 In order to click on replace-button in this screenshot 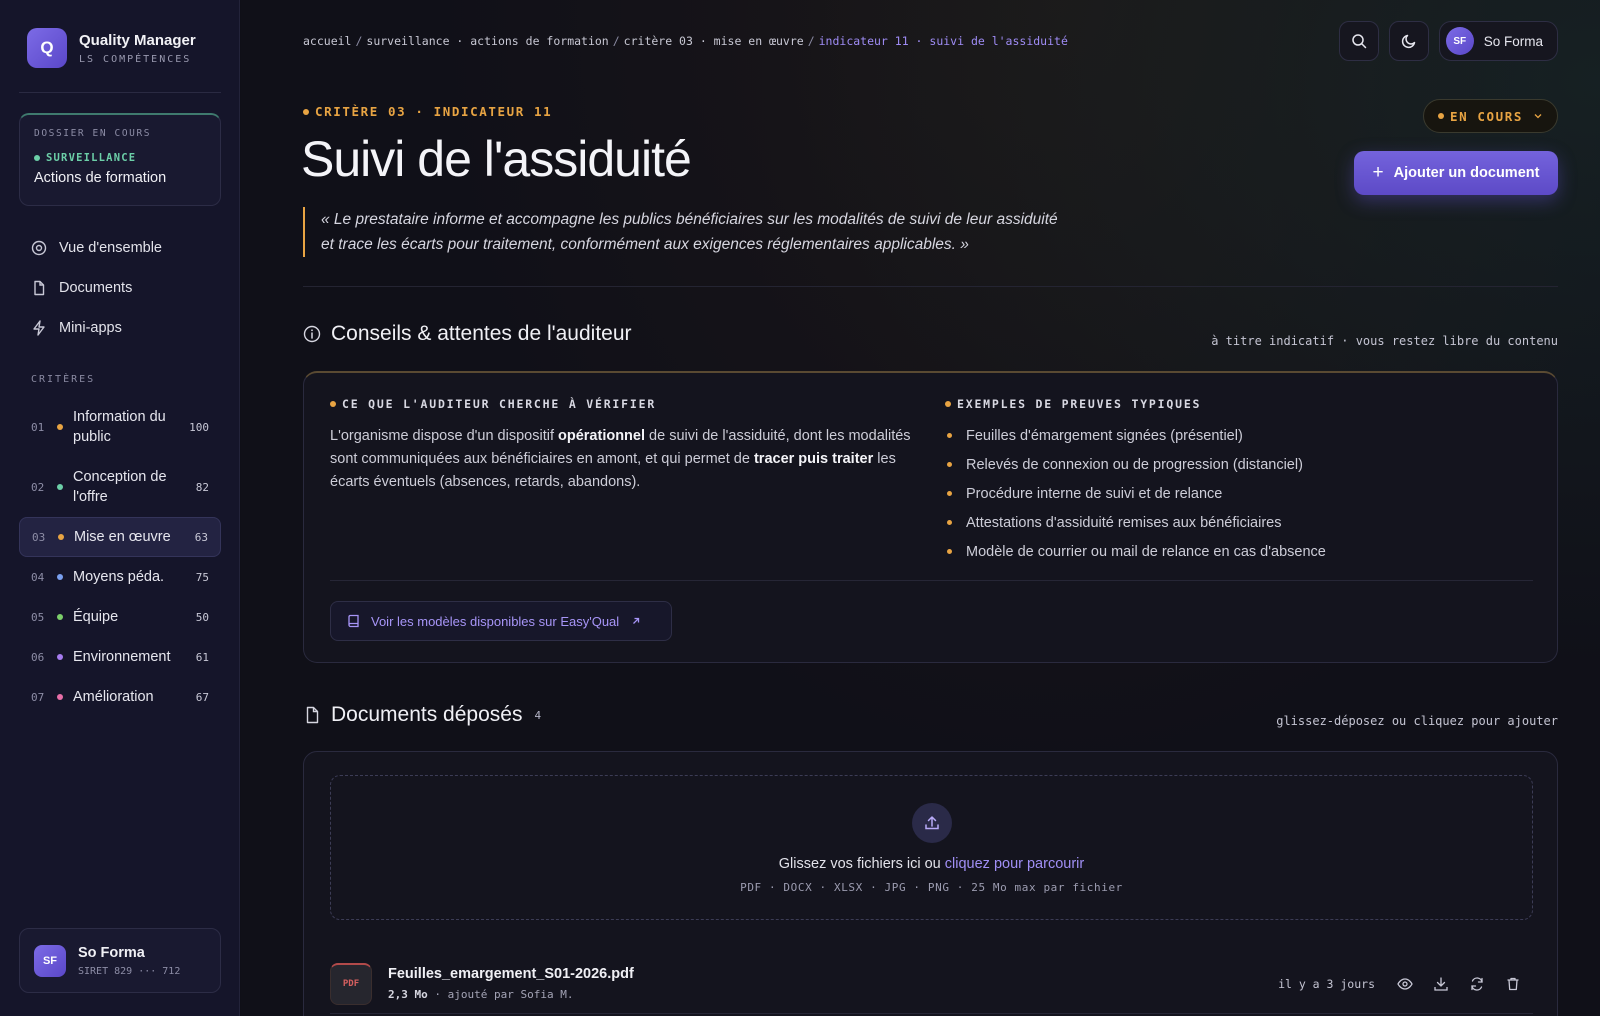, I will do `click(1477, 984)`.